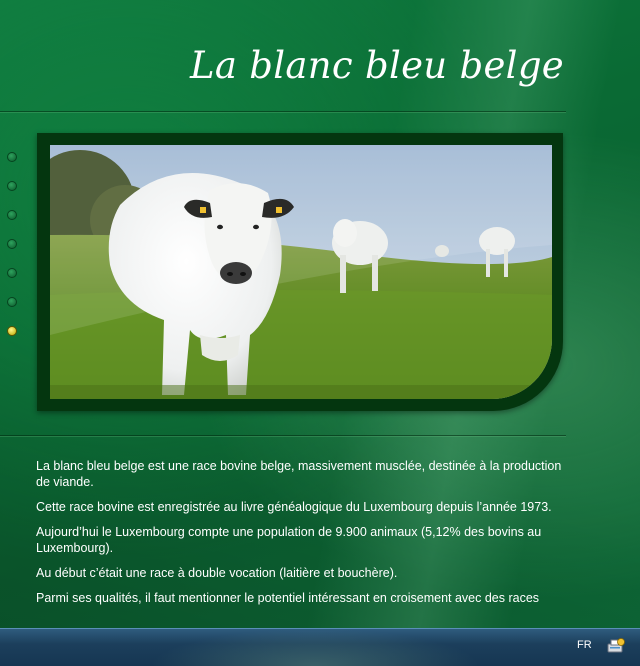 The height and width of the screenshot is (666, 640). Describe the element at coordinates (377, 65) in the screenshot. I see `page-title: La blanc bleu belge` at that location.